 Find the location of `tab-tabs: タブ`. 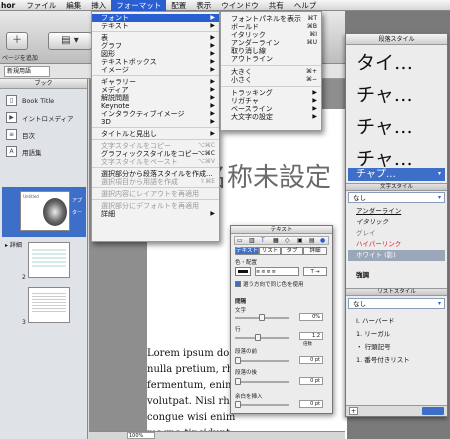

tab-tabs: タブ is located at coordinates (292, 251).